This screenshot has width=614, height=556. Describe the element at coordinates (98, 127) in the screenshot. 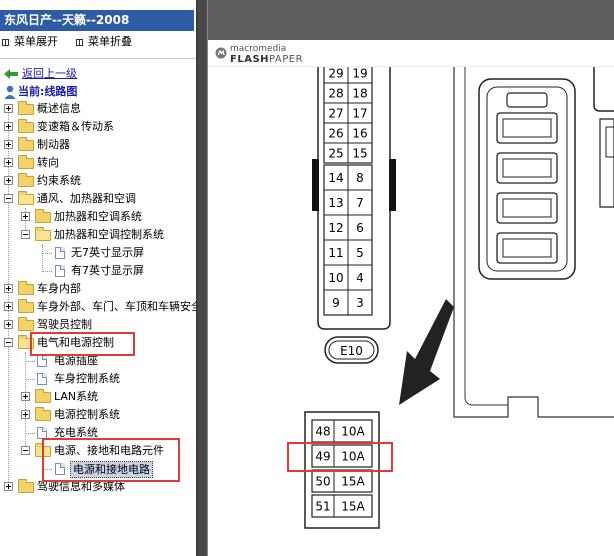

I see `tree-item-transmission: 变速箱＆传动系` at that location.